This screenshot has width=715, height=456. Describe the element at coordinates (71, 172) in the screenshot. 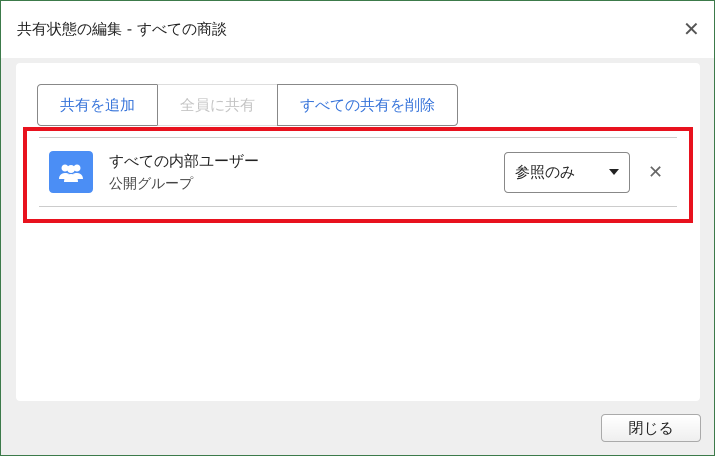

I see `group-icon` at that location.